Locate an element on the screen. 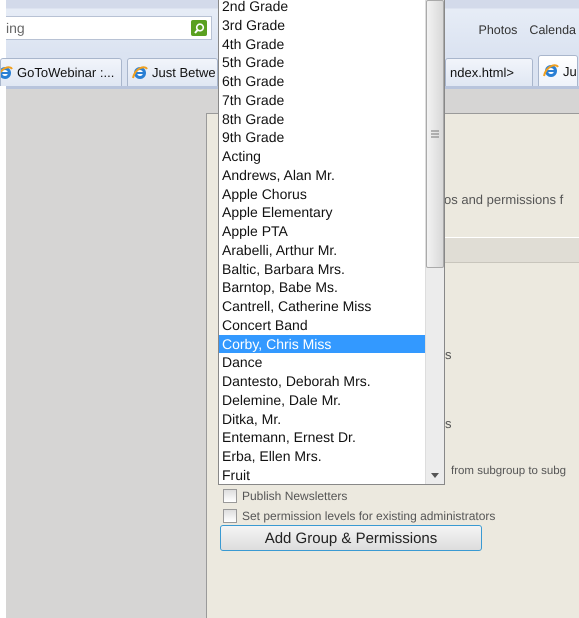 This screenshot has height=618, width=579. list-option: 2nd Grade is located at coordinates (322, 8).